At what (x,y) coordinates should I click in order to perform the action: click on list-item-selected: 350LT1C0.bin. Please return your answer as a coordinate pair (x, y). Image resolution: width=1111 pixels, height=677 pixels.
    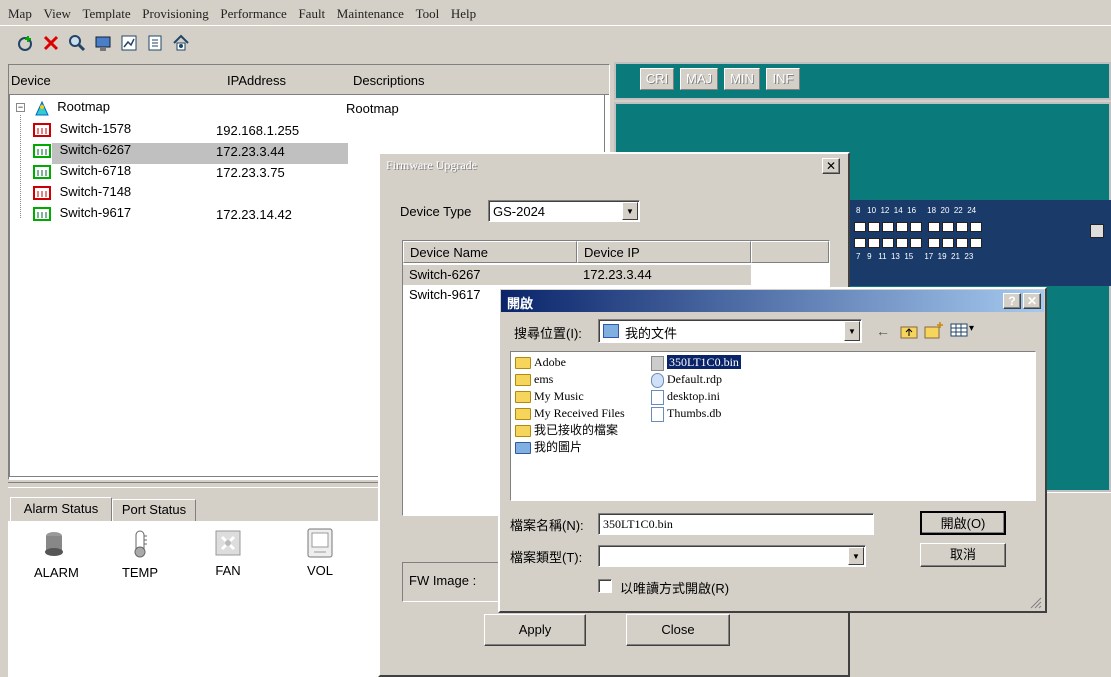
    Looking at the image, I should click on (696, 362).